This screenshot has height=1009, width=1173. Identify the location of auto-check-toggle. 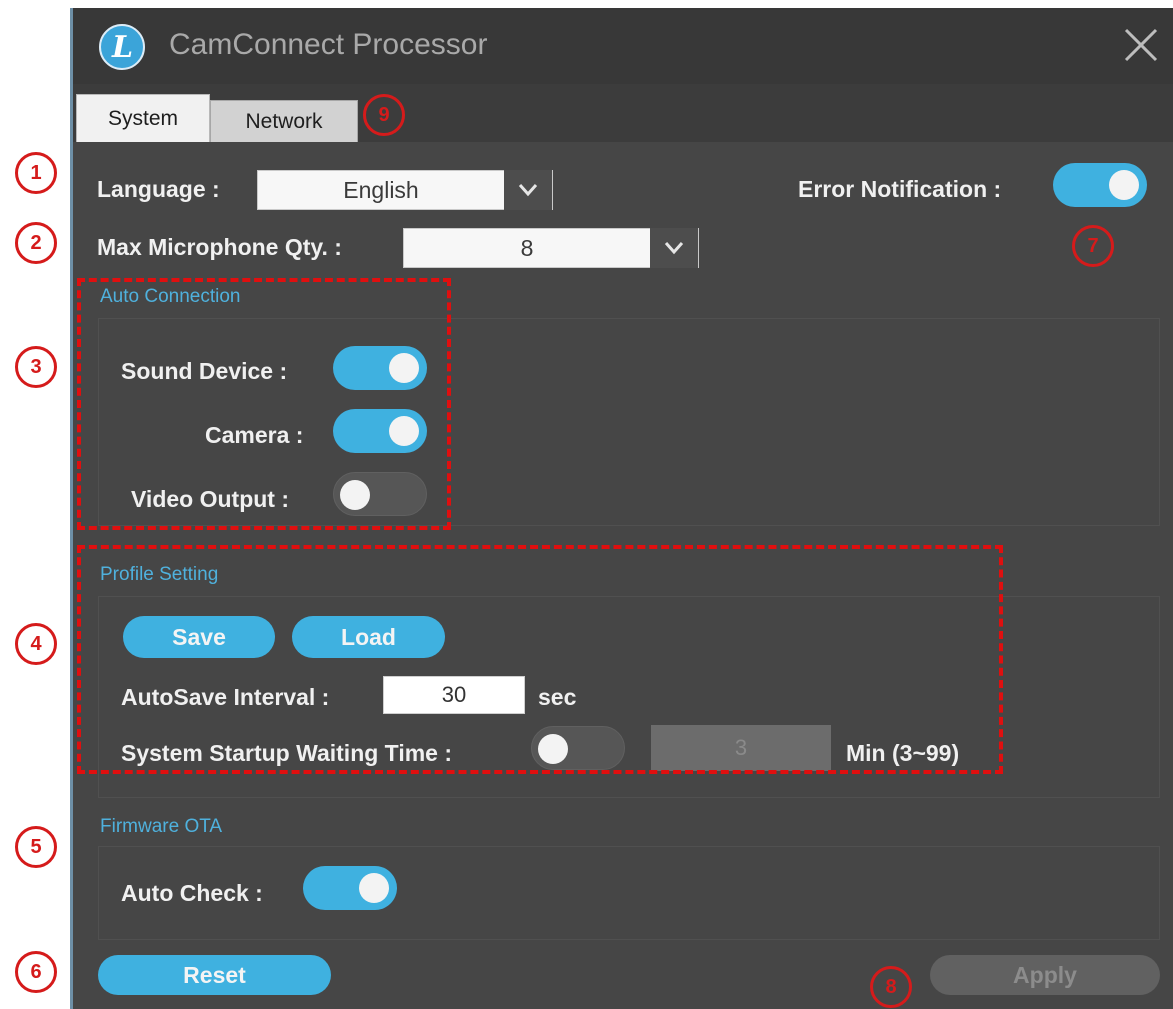
(350, 888).